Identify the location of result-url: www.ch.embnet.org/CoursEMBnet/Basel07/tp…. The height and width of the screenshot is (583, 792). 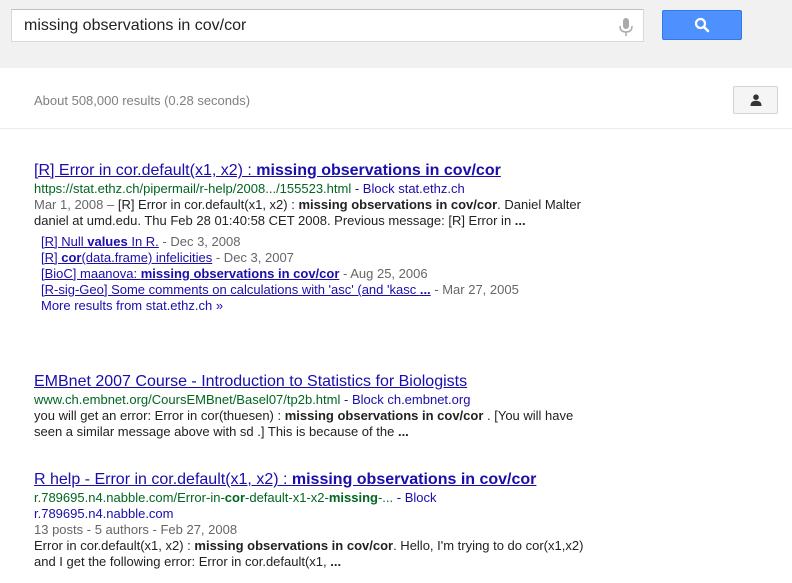
(252, 399).